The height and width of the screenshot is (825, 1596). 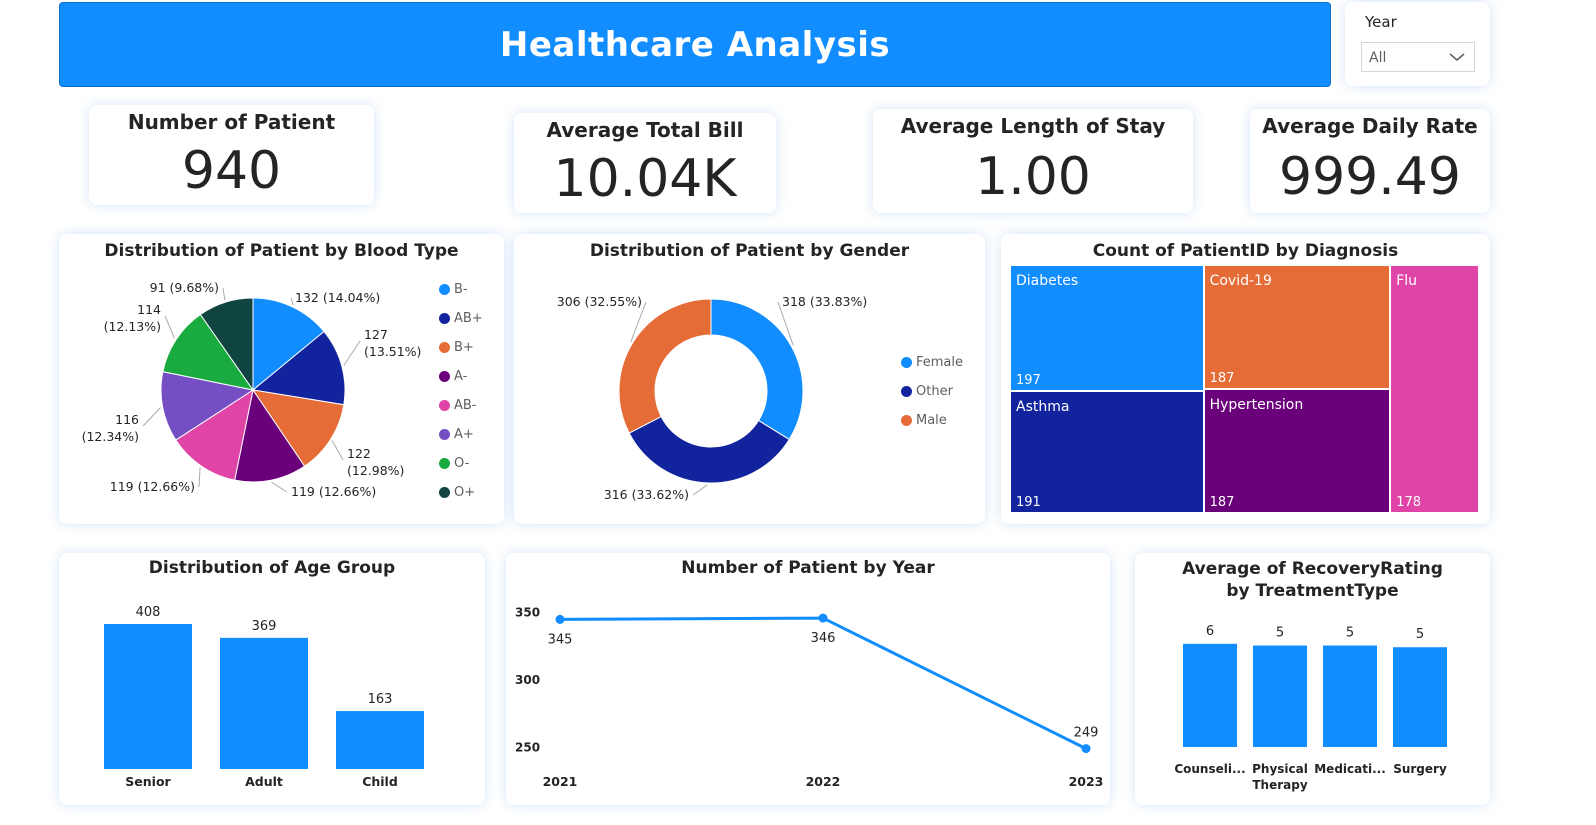 I want to click on data-label: 346, so click(x=823, y=638).